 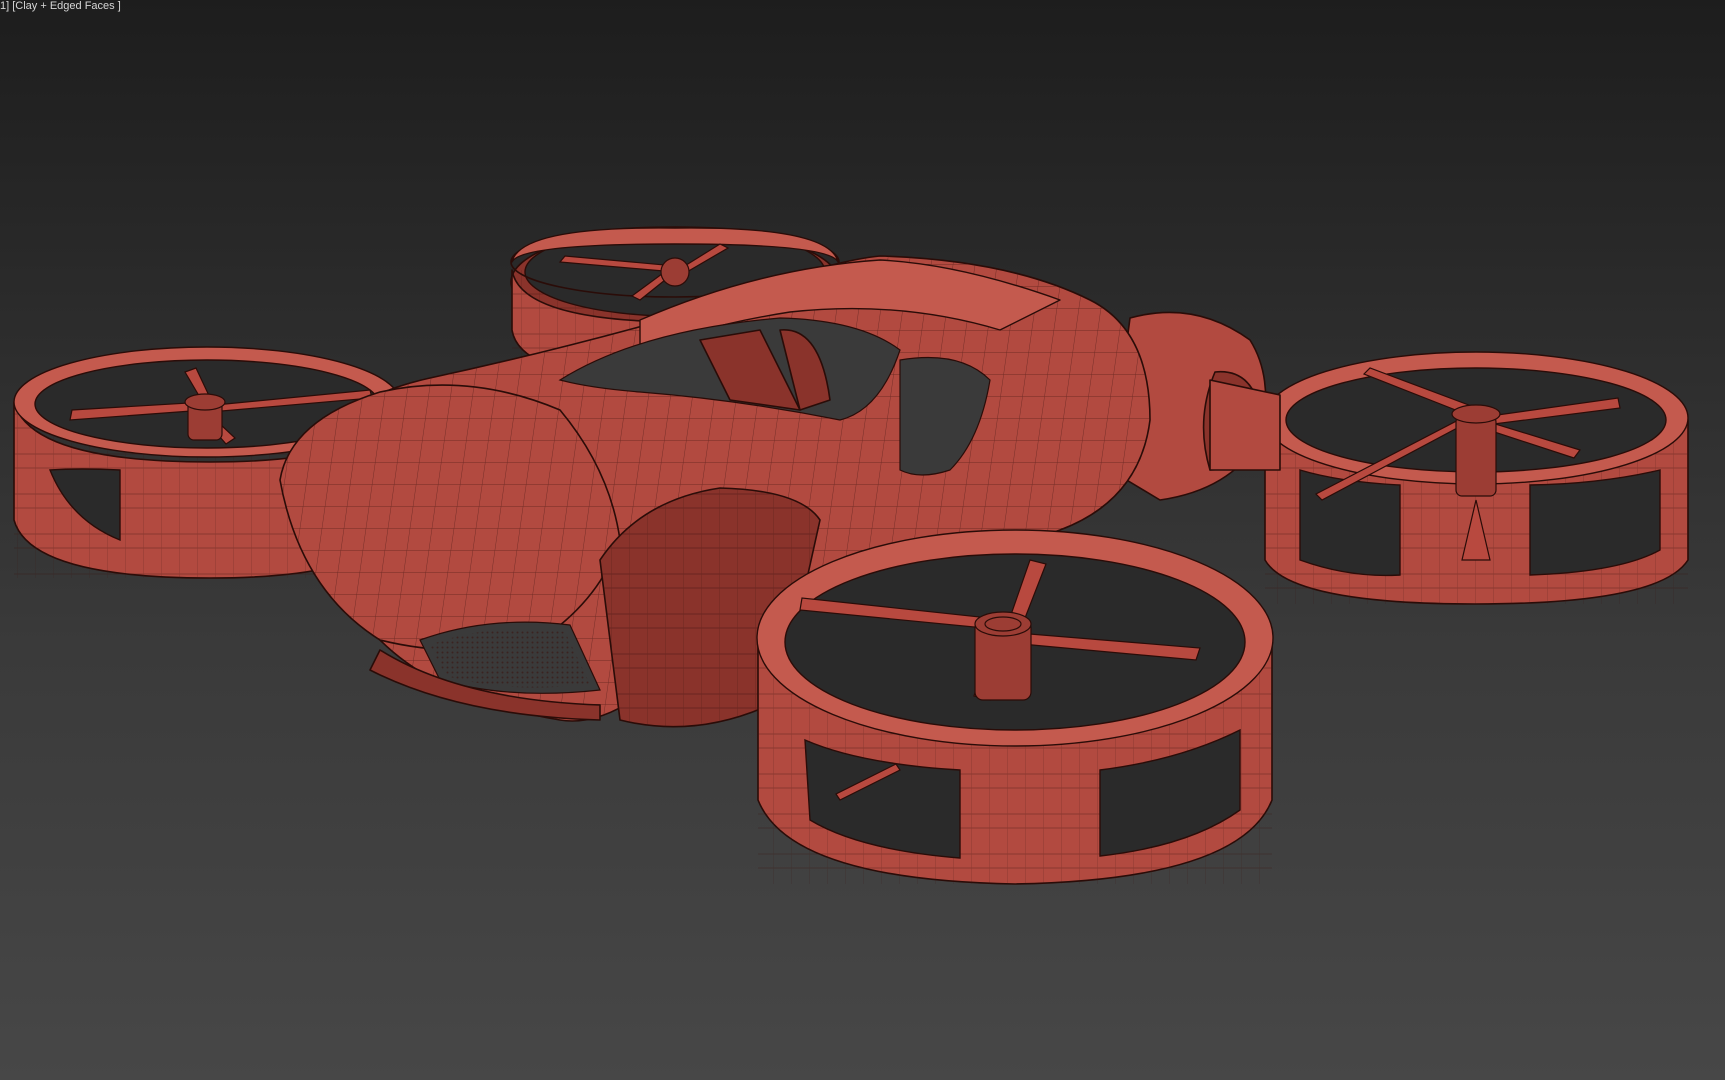 What do you see at coordinates (1476, 478) in the screenshot?
I see `rotor-rear-right` at bounding box center [1476, 478].